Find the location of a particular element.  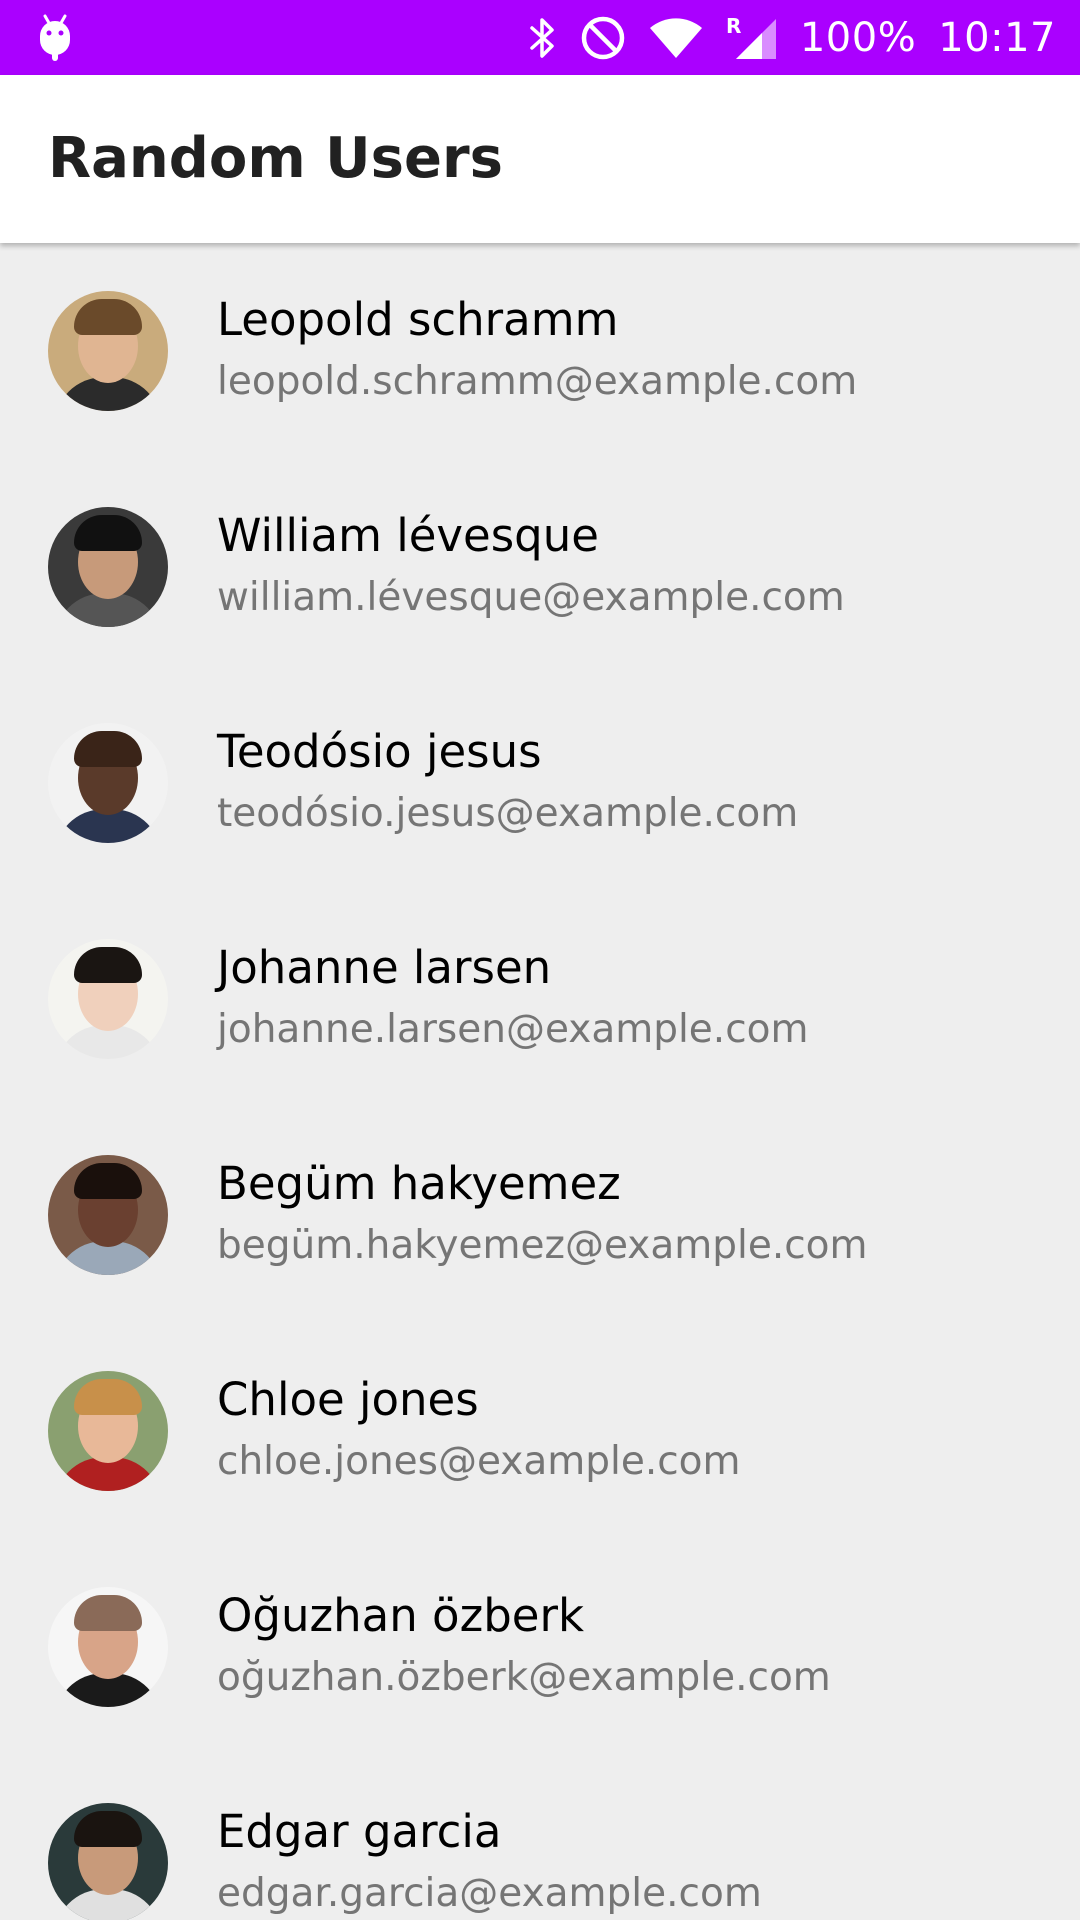

user-name: William lévesque is located at coordinates (408, 535).